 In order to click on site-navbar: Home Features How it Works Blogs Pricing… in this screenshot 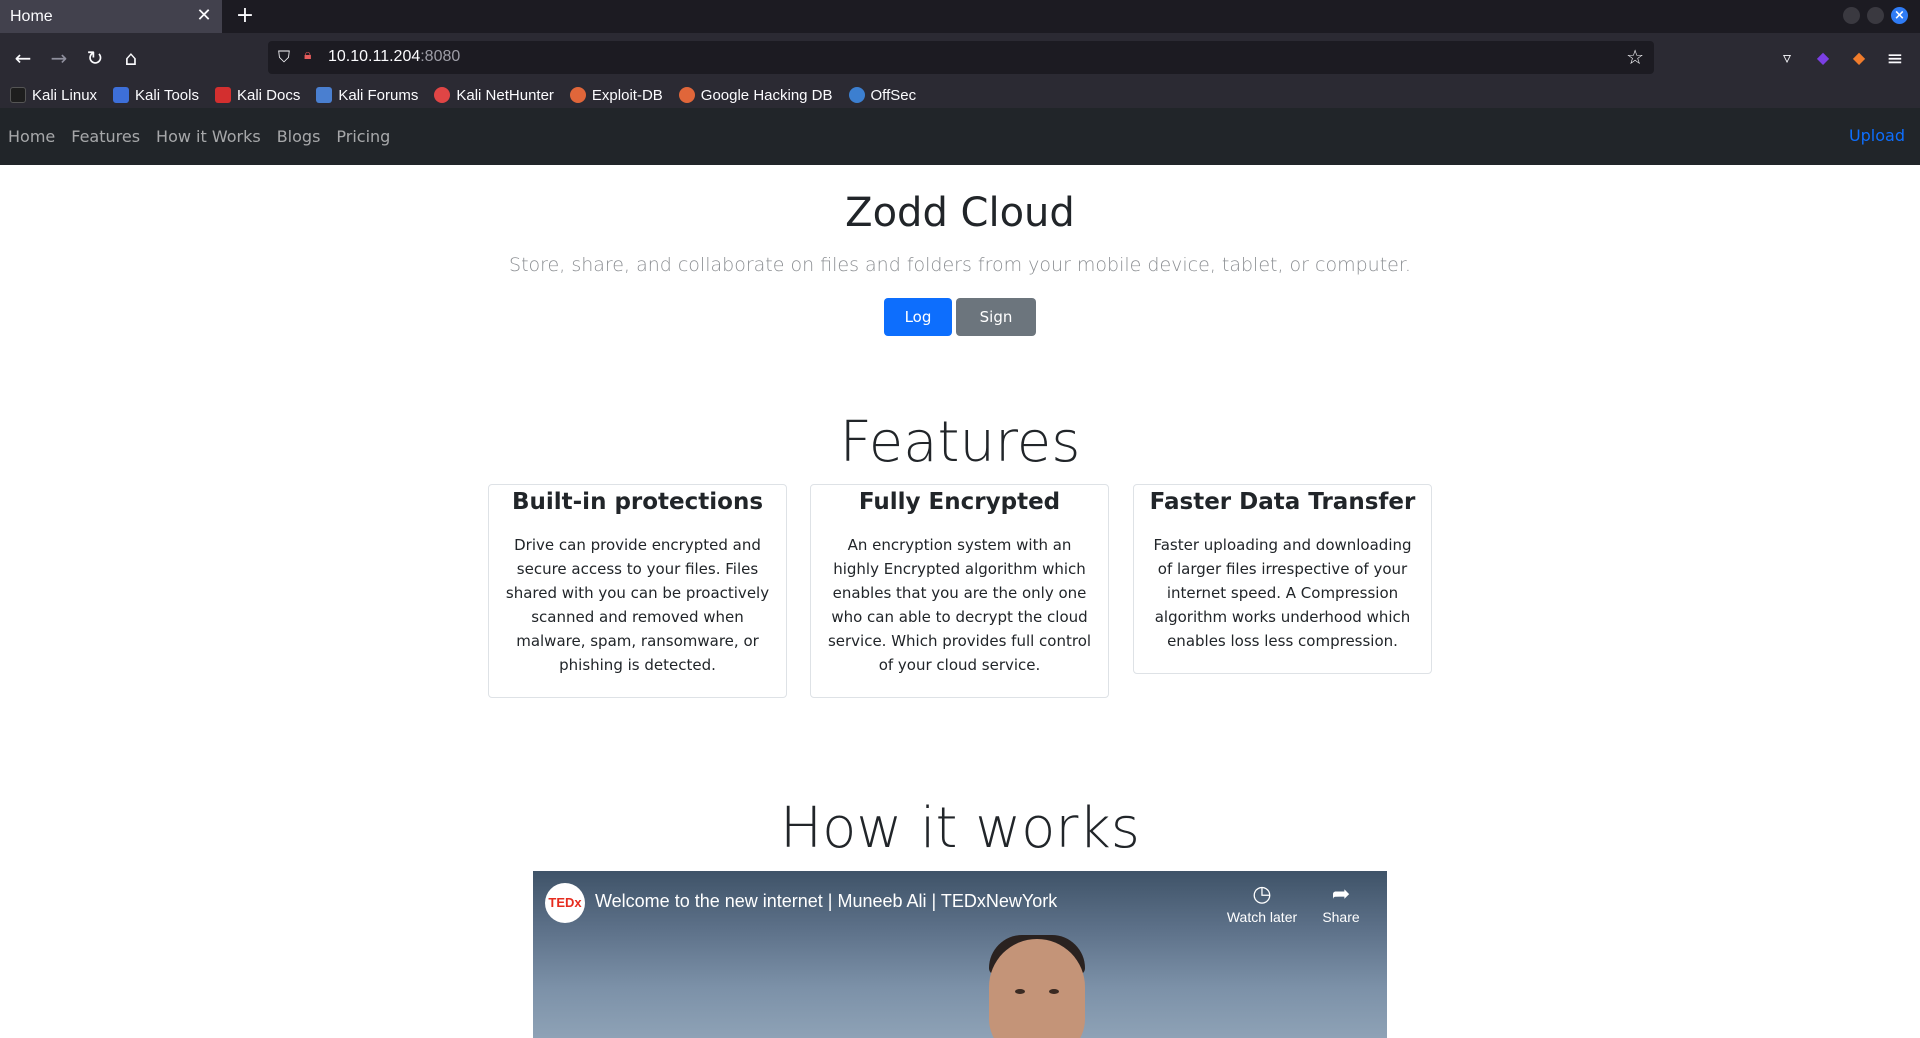, I will do `click(960, 136)`.